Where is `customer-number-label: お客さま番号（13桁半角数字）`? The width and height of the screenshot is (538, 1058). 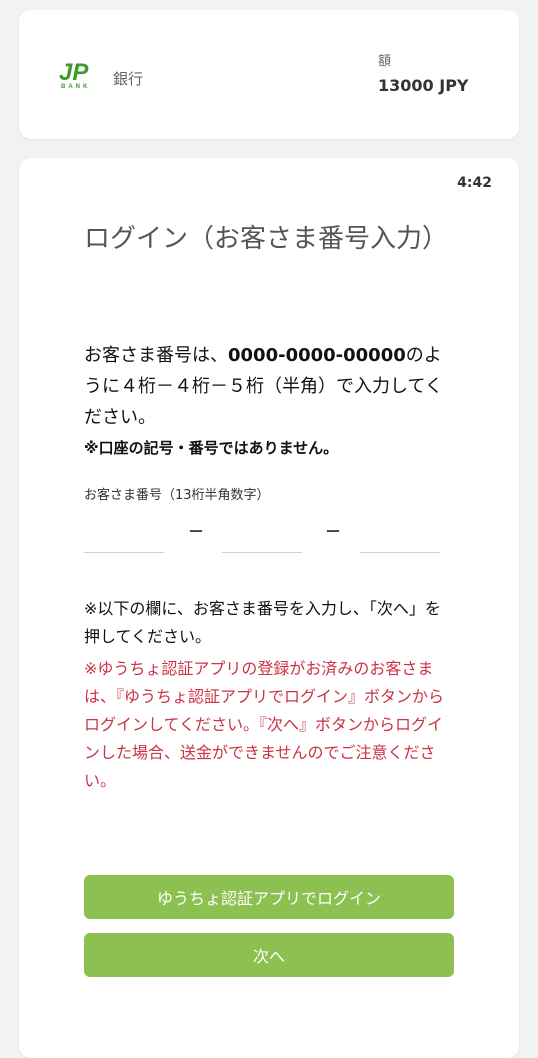
customer-number-label: お客さま番号（13桁半角数字） is located at coordinates (177, 495).